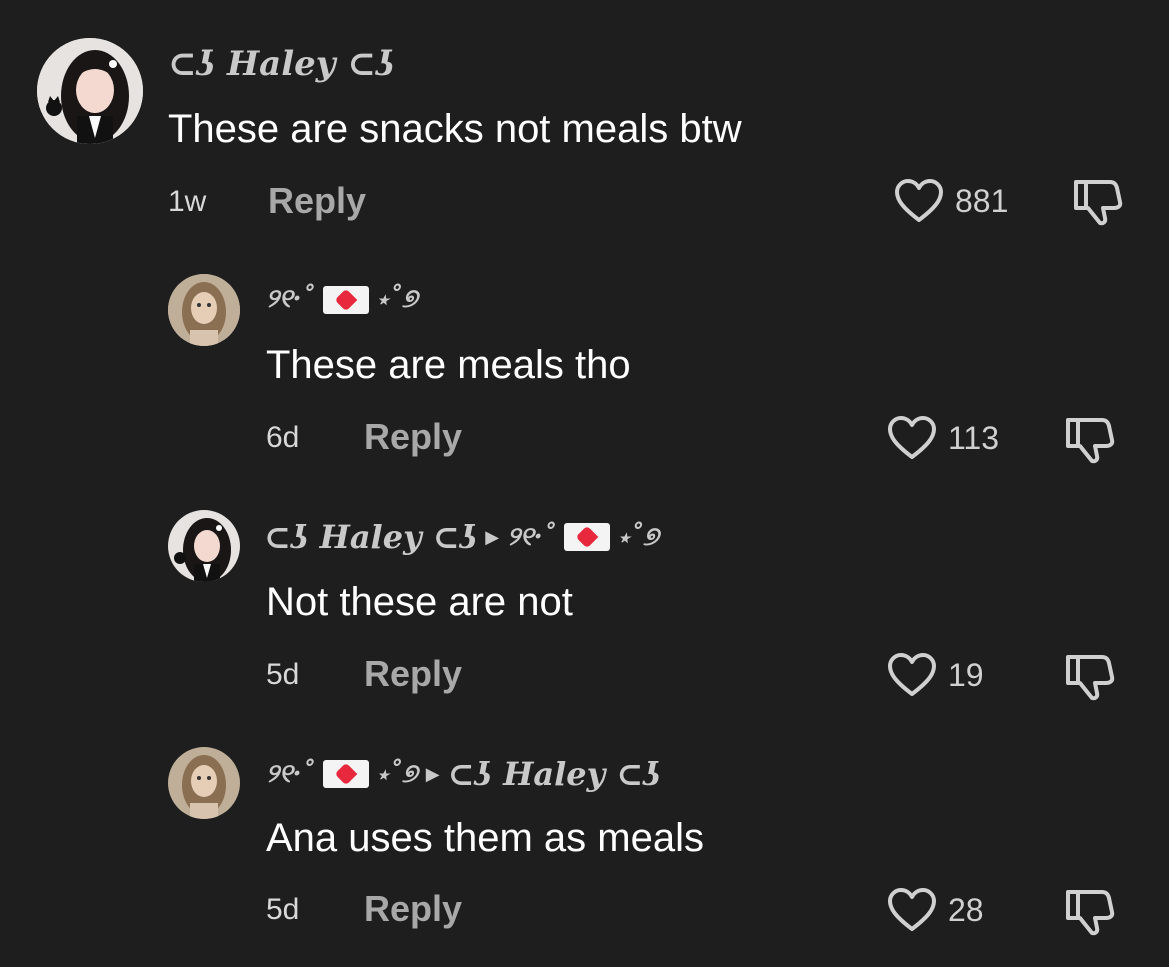 Image resolution: width=1169 pixels, height=967 pixels. I want to click on comment-author: ⊂ʖ Haley ⊂ʖ, so click(281, 64).